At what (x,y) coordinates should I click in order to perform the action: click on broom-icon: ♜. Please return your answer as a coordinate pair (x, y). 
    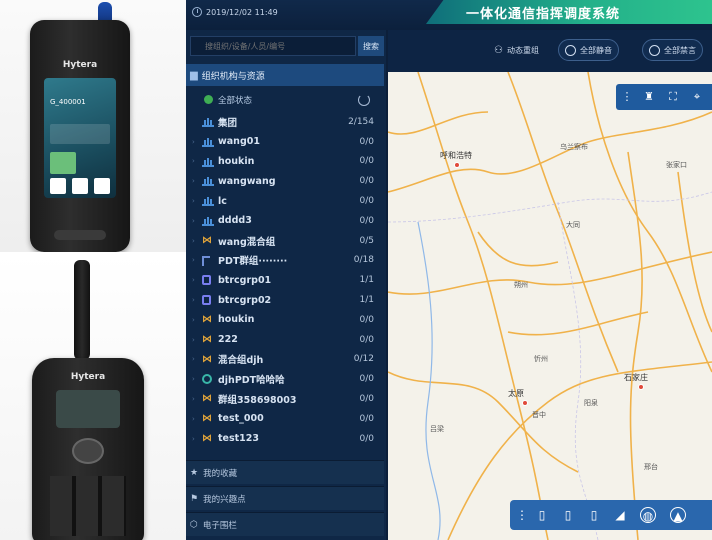
    Looking at the image, I should click on (649, 97).